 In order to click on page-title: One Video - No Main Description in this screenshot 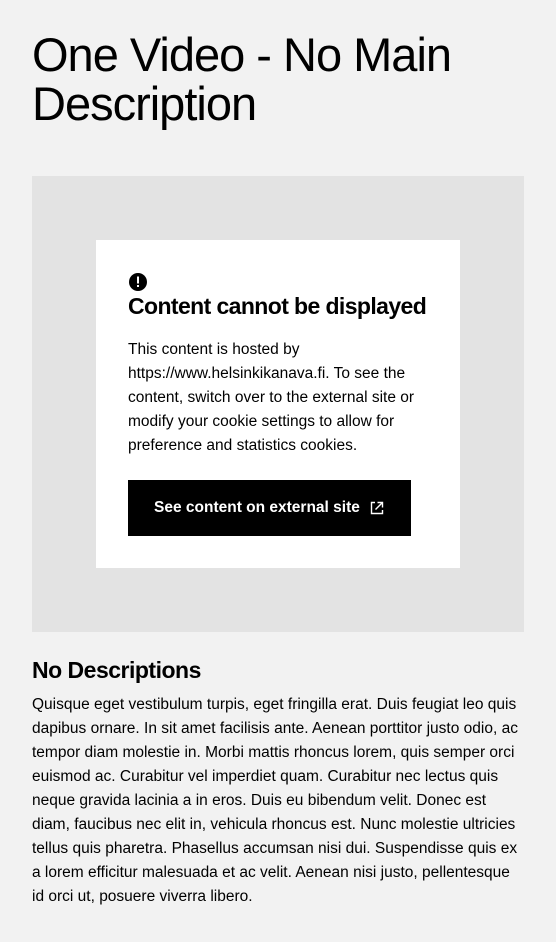, I will do `click(242, 79)`.